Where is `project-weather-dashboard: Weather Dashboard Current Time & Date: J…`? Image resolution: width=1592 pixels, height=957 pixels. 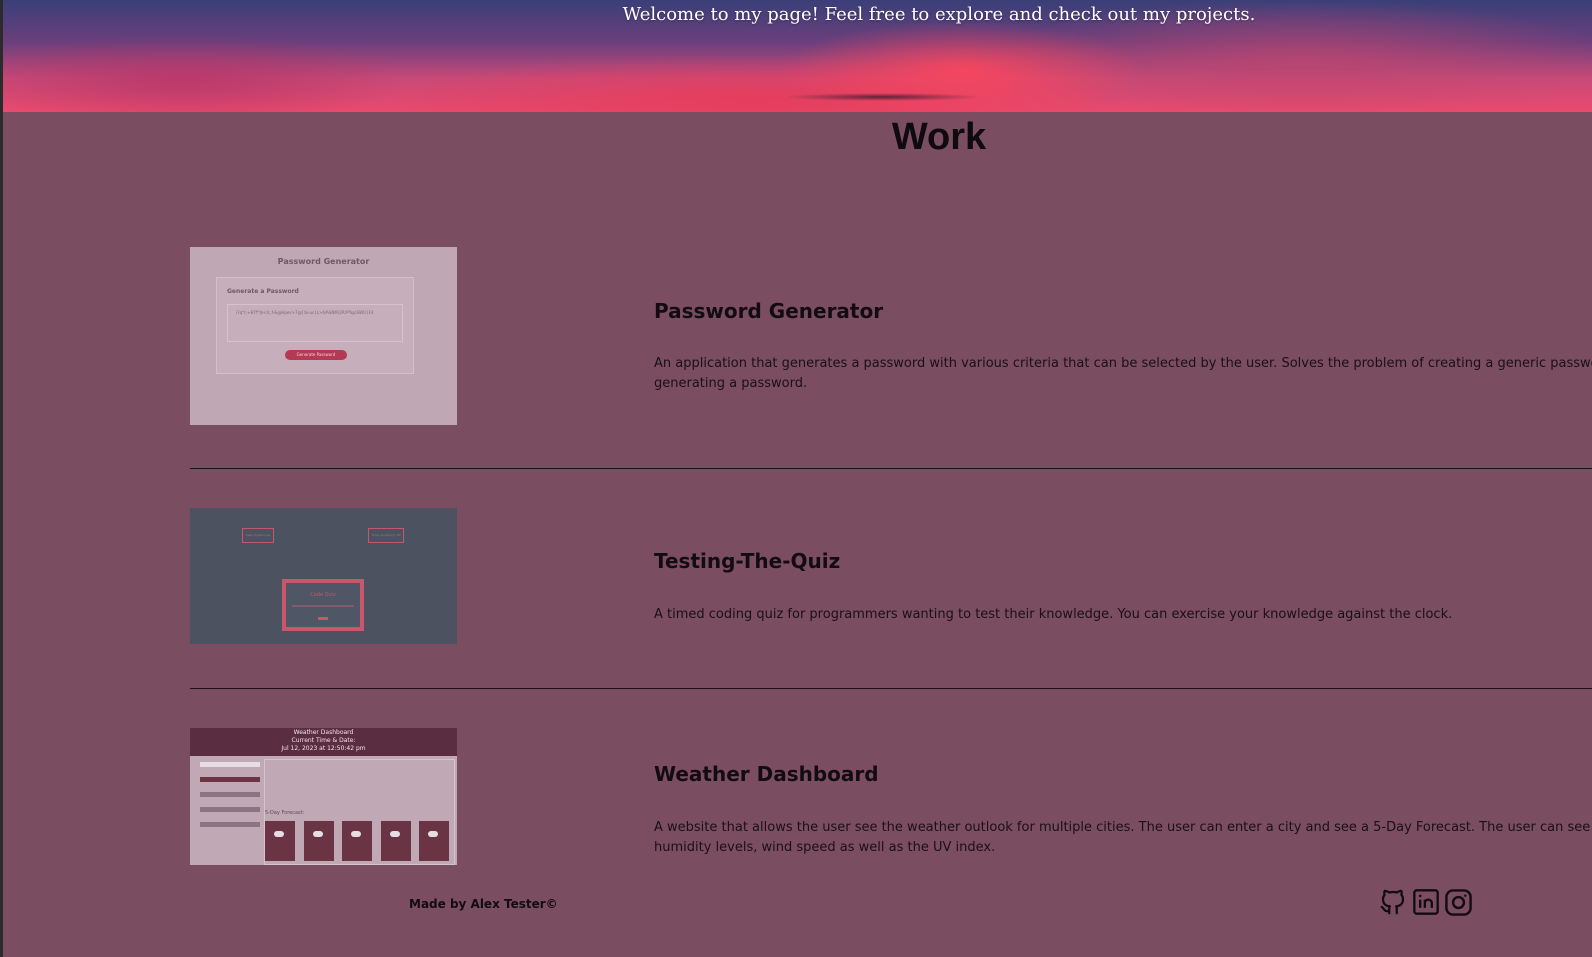 project-weather-dashboard: Weather Dashboard Current Time & Date: J… is located at coordinates (891, 796).